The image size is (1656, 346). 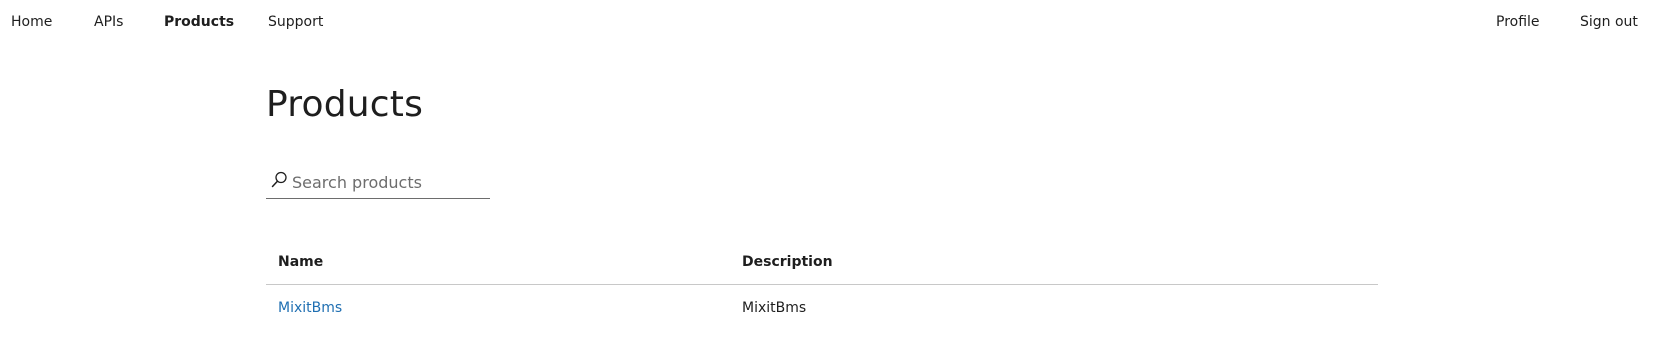 What do you see at coordinates (31, 22) in the screenshot?
I see `nav-home-link: Home` at bounding box center [31, 22].